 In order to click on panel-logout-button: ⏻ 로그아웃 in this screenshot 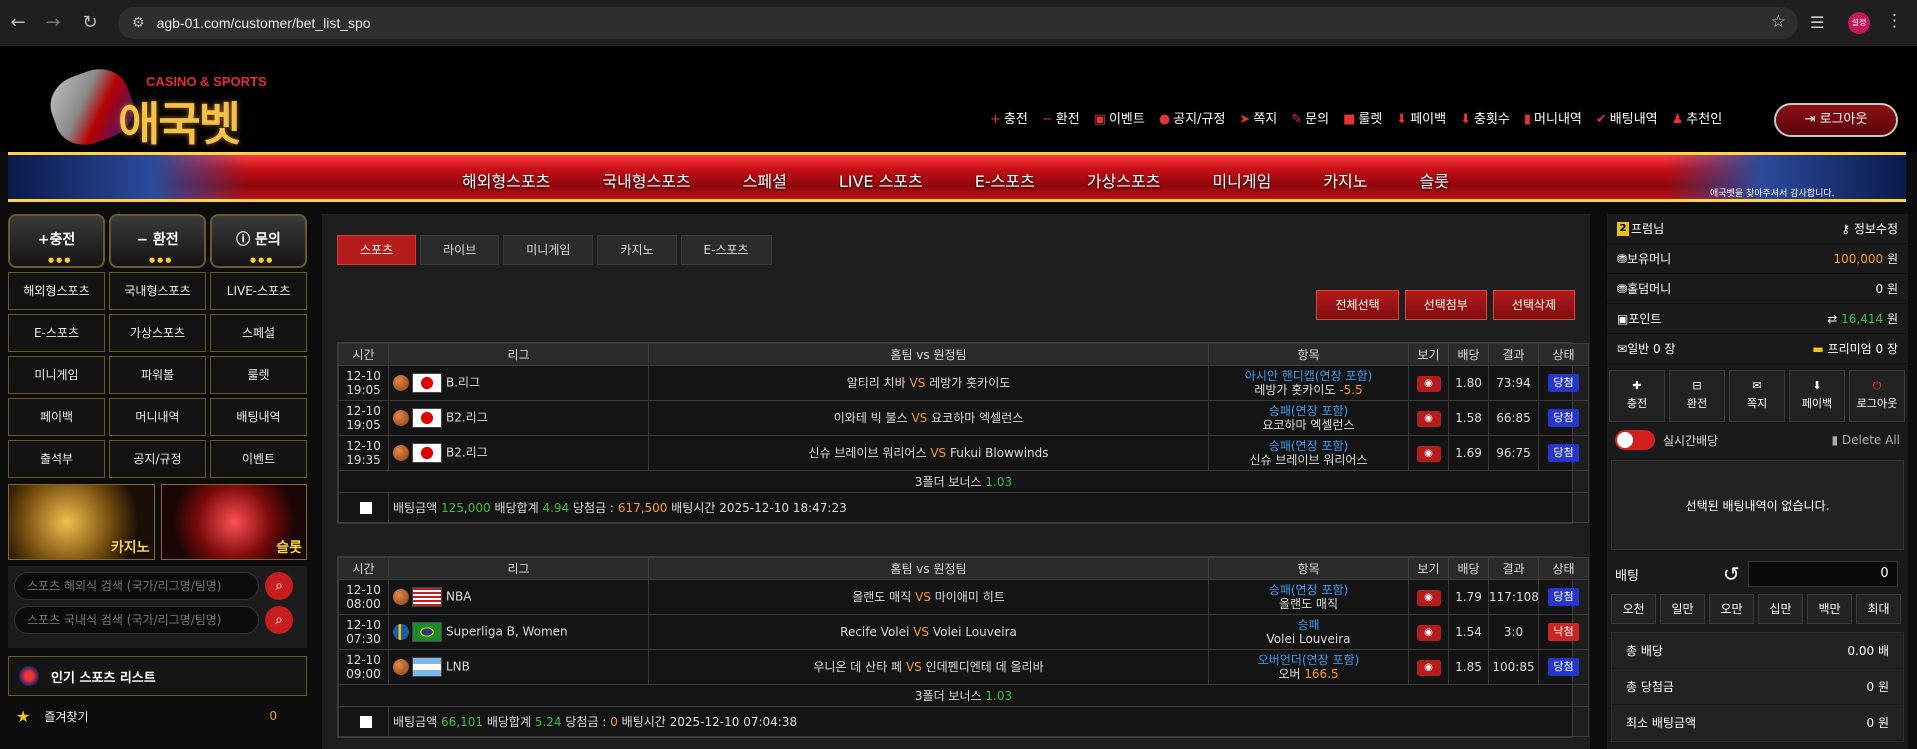, I will do `click(1877, 396)`.